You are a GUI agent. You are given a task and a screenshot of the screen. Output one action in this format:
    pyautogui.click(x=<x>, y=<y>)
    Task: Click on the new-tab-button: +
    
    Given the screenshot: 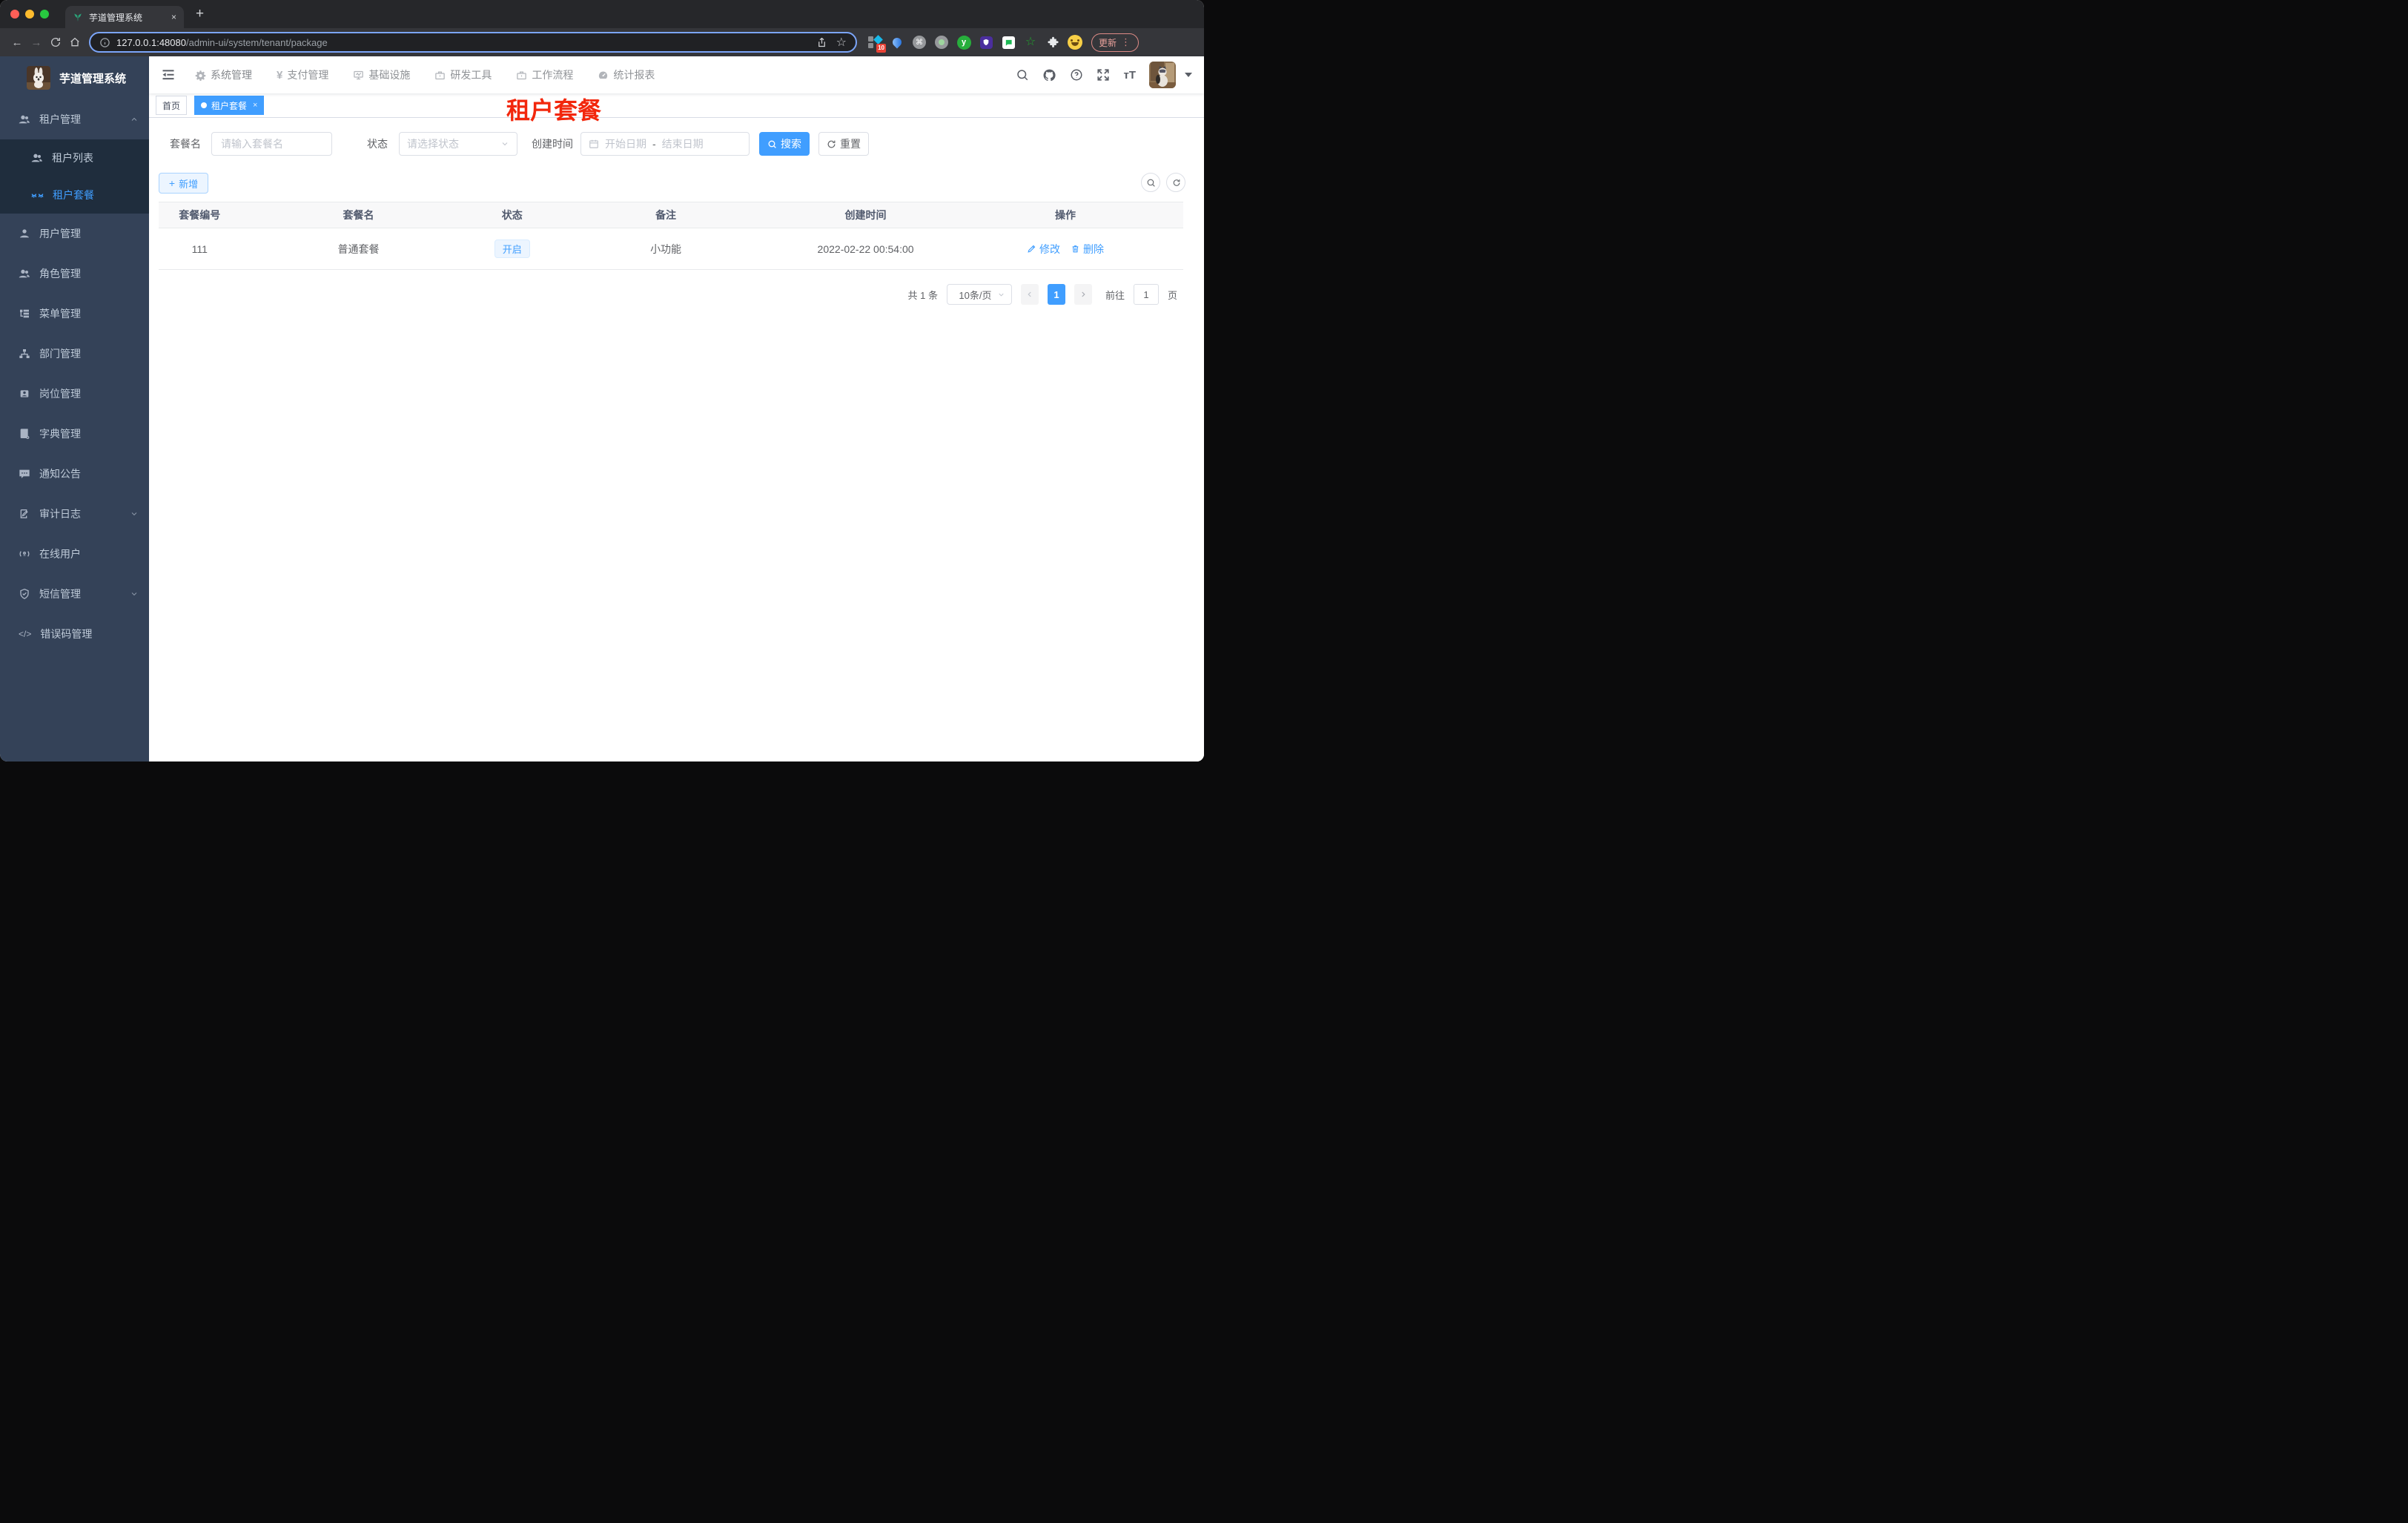 What is the action you would take?
    pyautogui.click(x=200, y=14)
    